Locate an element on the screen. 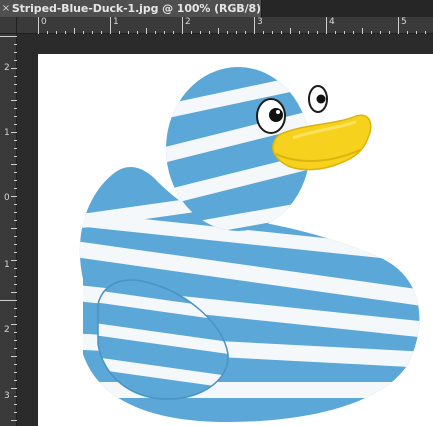  horizontal-ruler-ticks is located at coordinates (232, 25).